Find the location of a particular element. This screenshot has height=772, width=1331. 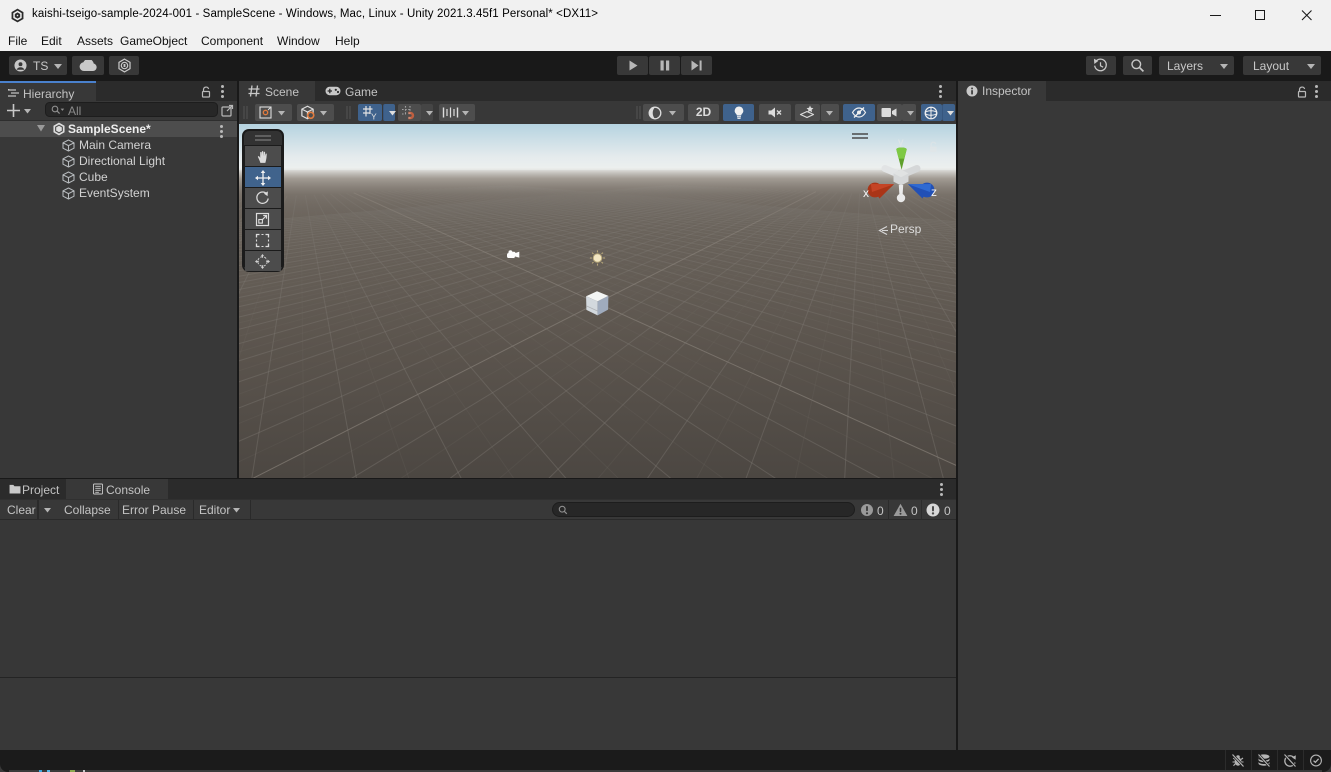

svg-text: y is located at coordinates (901, 143).